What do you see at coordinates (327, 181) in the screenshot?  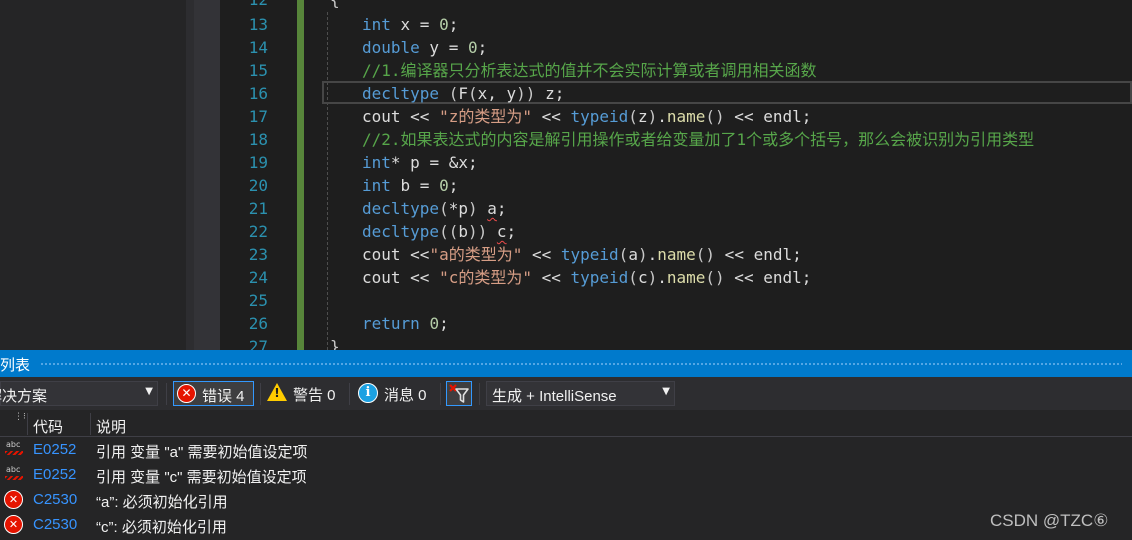 I see `outline-guide-line` at bounding box center [327, 181].